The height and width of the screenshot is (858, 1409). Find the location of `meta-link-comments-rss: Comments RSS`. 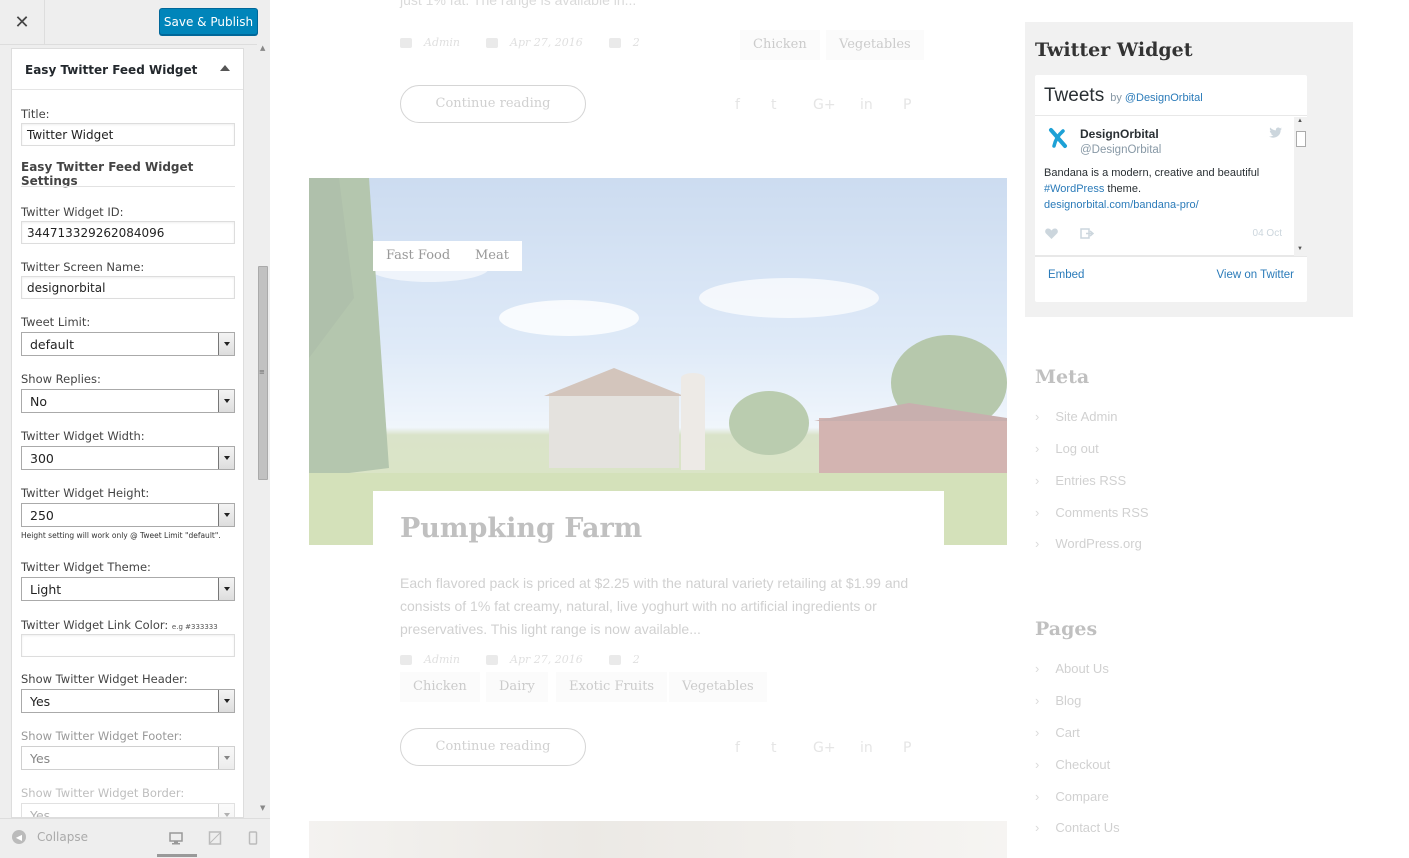

meta-link-comments-rss: Comments RSS is located at coordinates (1091, 512).